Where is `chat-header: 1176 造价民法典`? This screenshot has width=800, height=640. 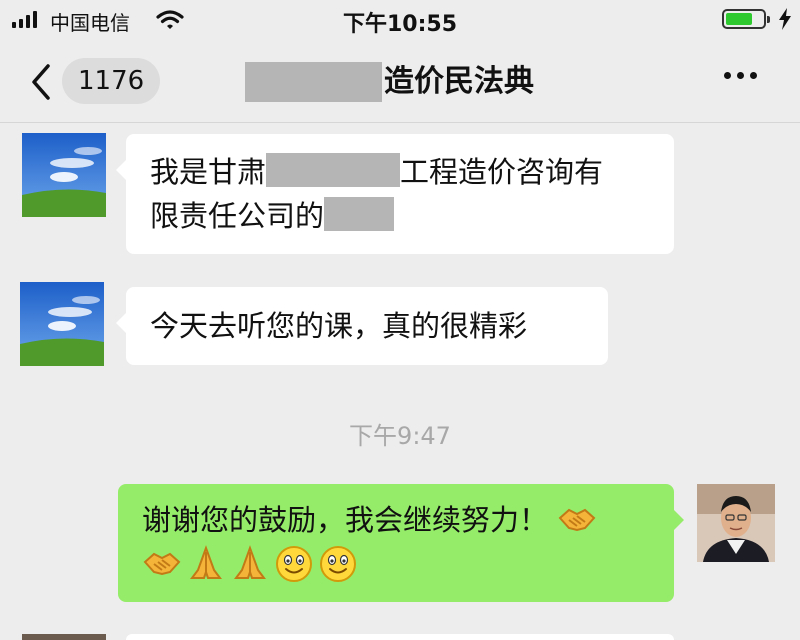
chat-header: 1176 造价民法典 is located at coordinates (400, 81).